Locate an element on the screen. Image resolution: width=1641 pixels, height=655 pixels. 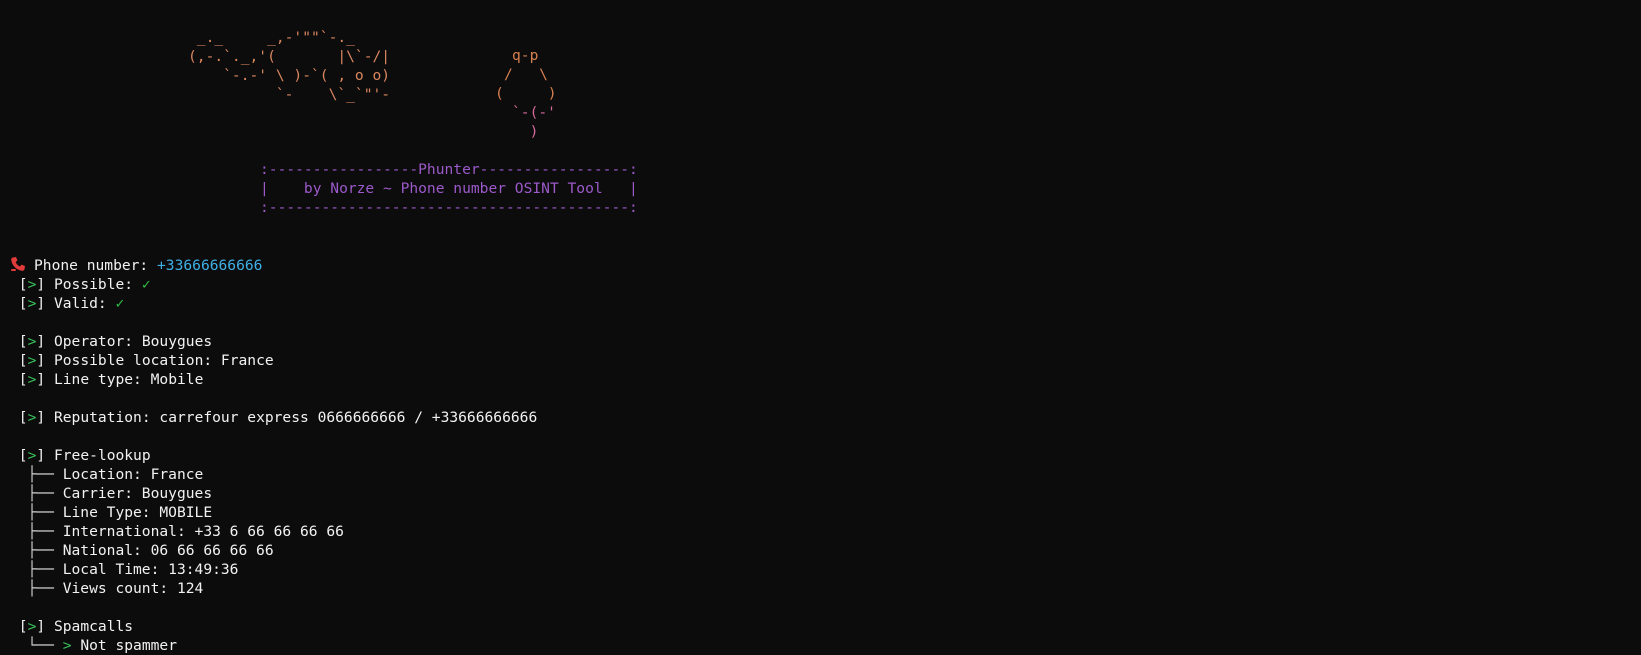
ascii-cat-line: _._ _,-'""`-._ is located at coordinates (271, 37).